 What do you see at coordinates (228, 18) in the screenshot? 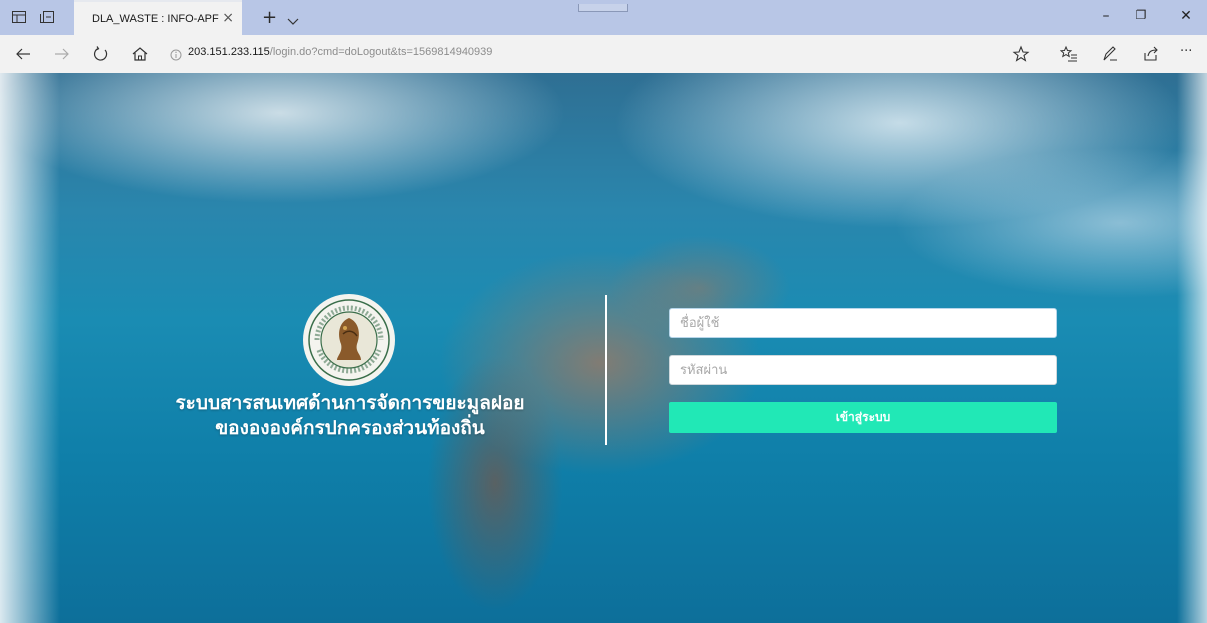
I see `tab-close-icon: ×` at bounding box center [228, 18].